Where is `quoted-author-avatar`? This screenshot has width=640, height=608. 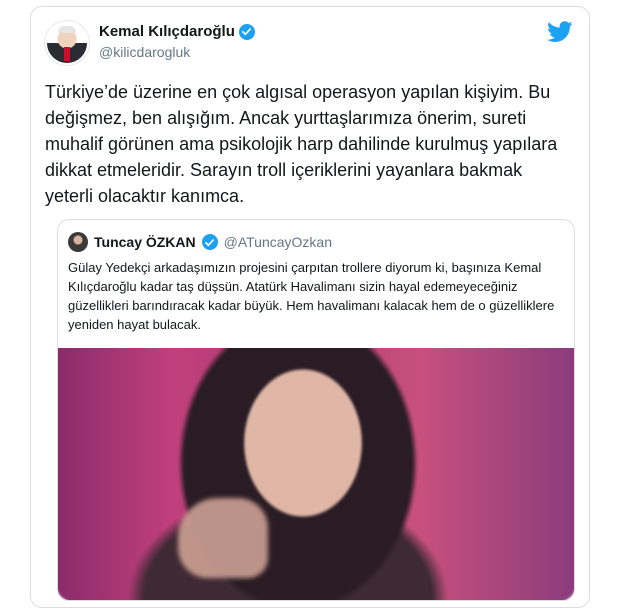 quoted-author-avatar is located at coordinates (78, 242).